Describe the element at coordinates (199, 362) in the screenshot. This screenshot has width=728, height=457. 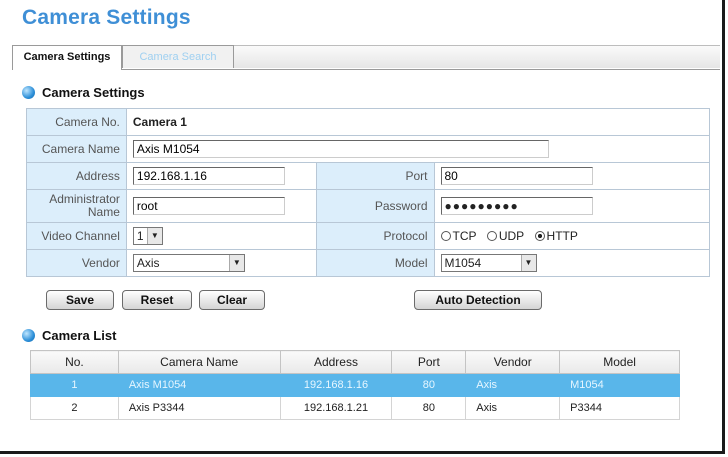
I see `column-header-camera-name: Camera Name` at that location.